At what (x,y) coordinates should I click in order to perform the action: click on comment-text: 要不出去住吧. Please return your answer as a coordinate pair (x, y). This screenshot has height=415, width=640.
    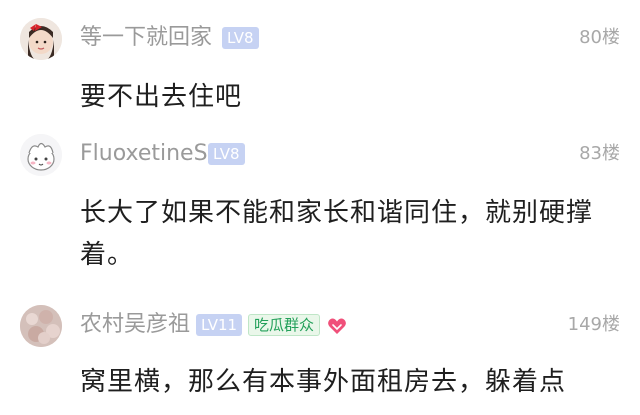
    Looking at the image, I should click on (161, 97).